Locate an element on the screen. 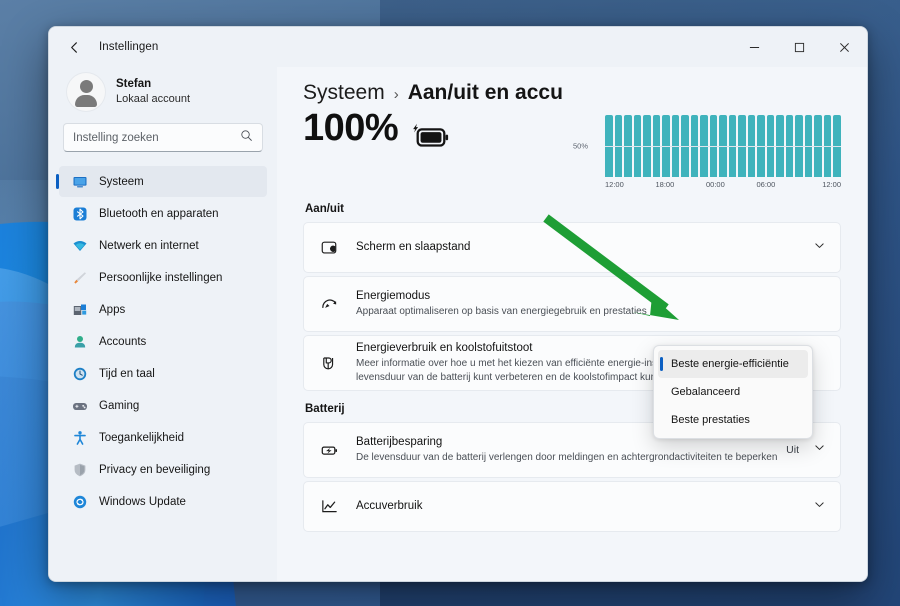 The height and width of the screenshot is (606, 900). dropdown-option-beste-prestaties: Beste prestaties is located at coordinates (733, 420).